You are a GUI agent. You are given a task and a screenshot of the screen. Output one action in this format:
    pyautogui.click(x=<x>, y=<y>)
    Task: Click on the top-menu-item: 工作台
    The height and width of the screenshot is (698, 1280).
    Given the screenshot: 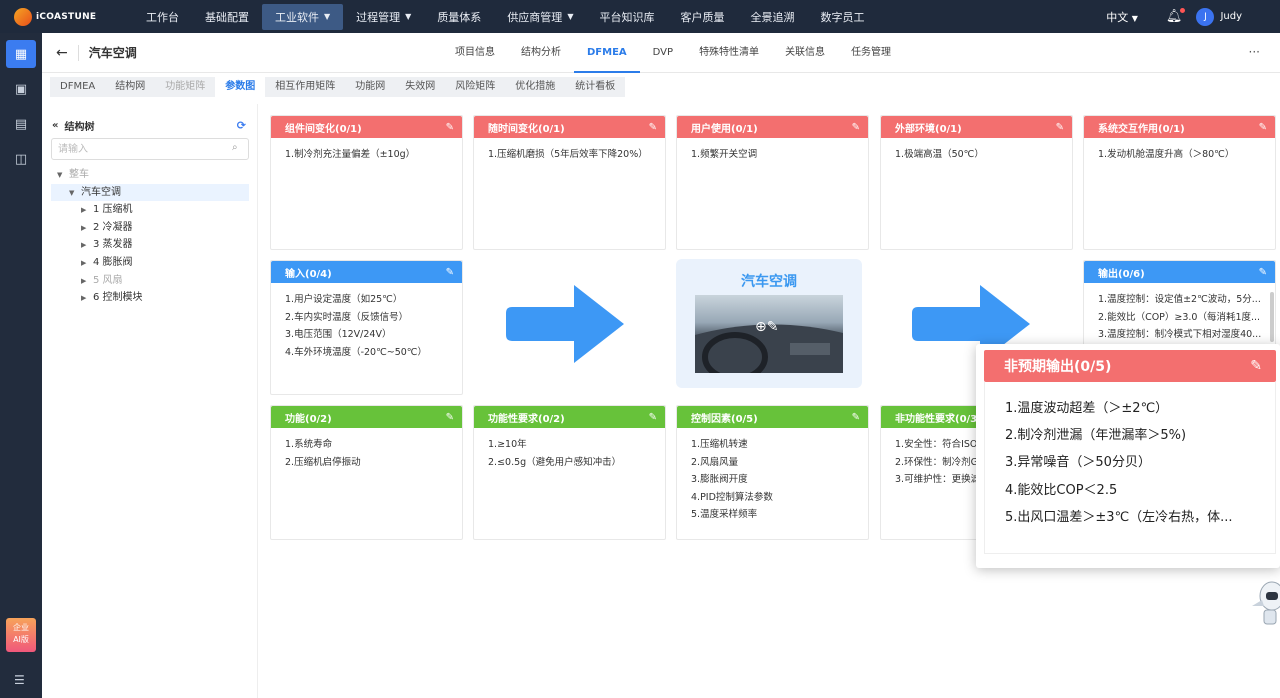 What is the action you would take?
    pyautogui.click(x=162, y=16)
    